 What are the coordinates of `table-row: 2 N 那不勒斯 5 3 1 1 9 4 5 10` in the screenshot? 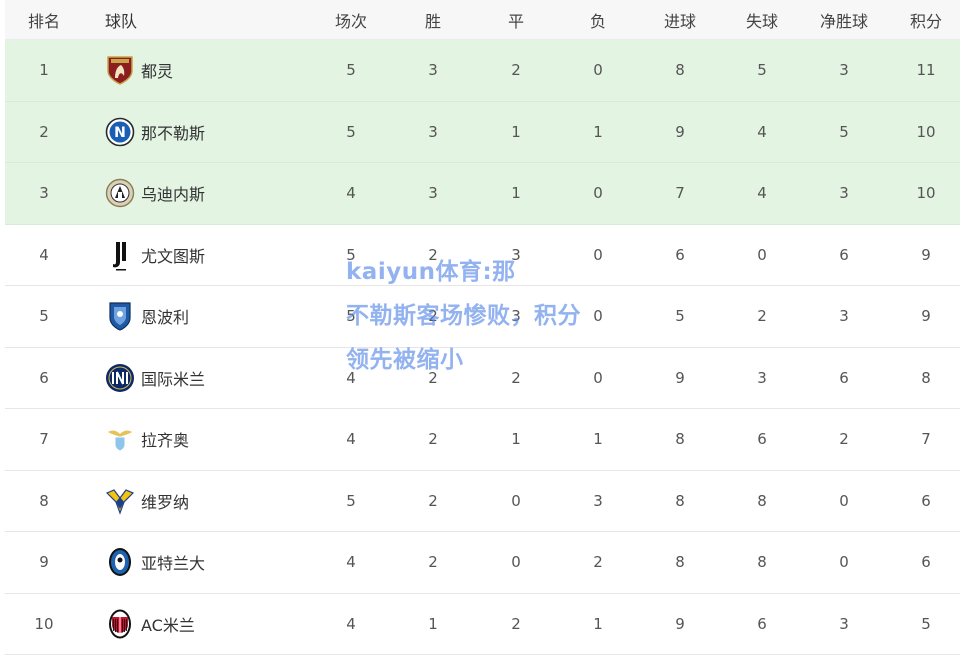 It's located at (482, 132).